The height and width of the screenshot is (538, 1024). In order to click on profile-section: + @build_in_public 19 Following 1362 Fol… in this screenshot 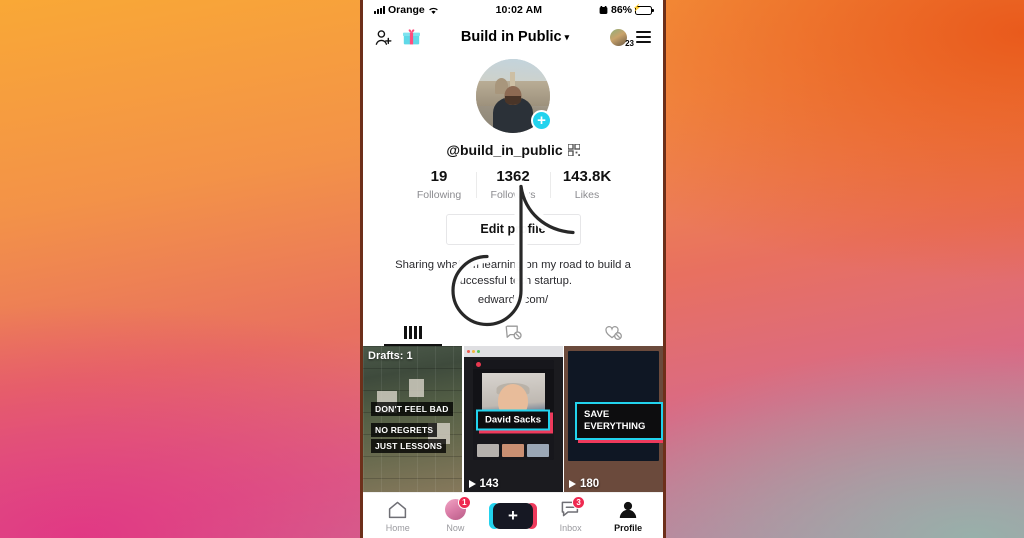, I will do `click(513, 180)`.